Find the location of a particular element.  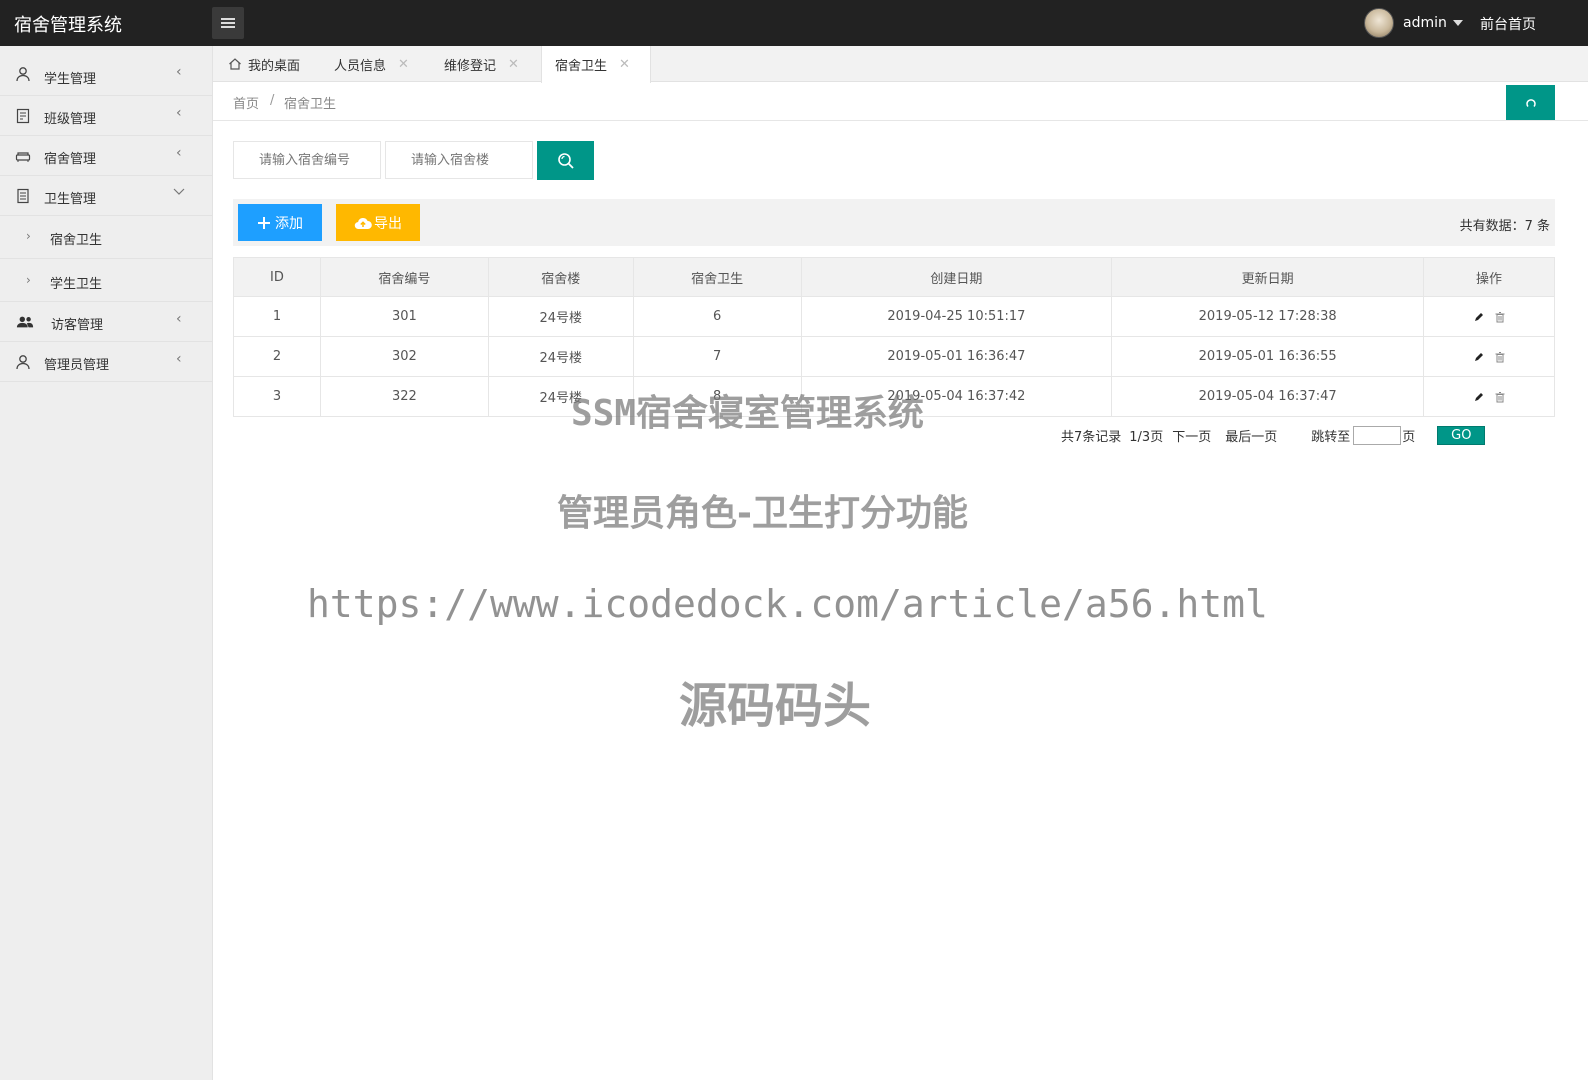

sofa-icon is located at coordinates (23, 156).